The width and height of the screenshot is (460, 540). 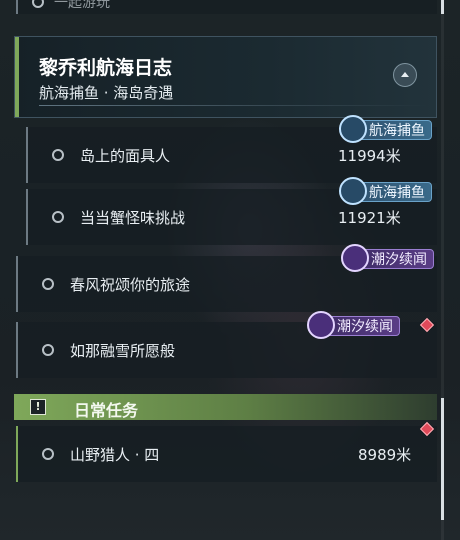 What do you see at coordinates (226, 454) in the screenshot?
I see `daily-task-item: 山野猎人 · 四 8989米` at bounding box center [226, 454].